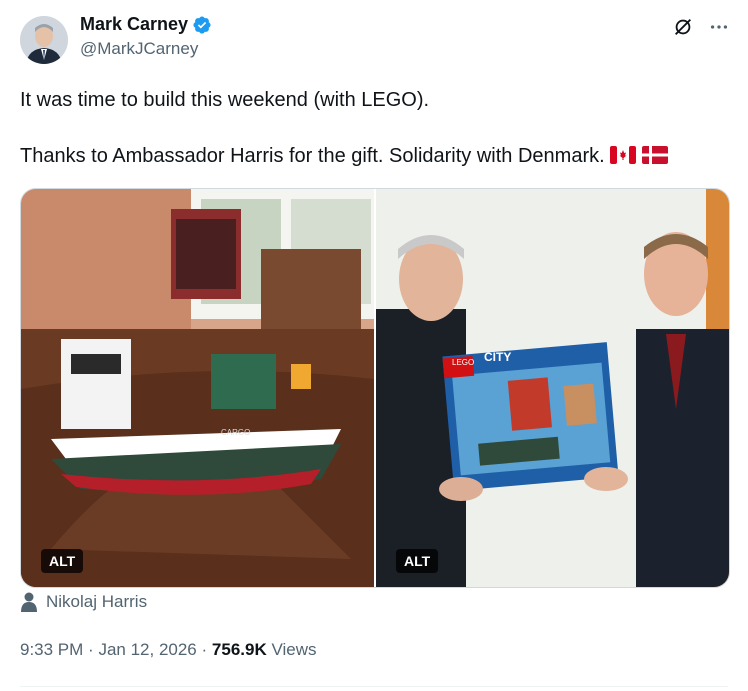  I want to click on alt-badge-1: ALT, so click(62, 561).